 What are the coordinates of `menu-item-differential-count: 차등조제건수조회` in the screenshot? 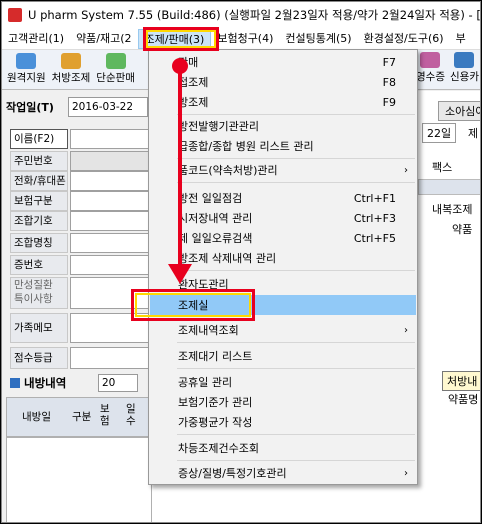 It's located at (283, 448).